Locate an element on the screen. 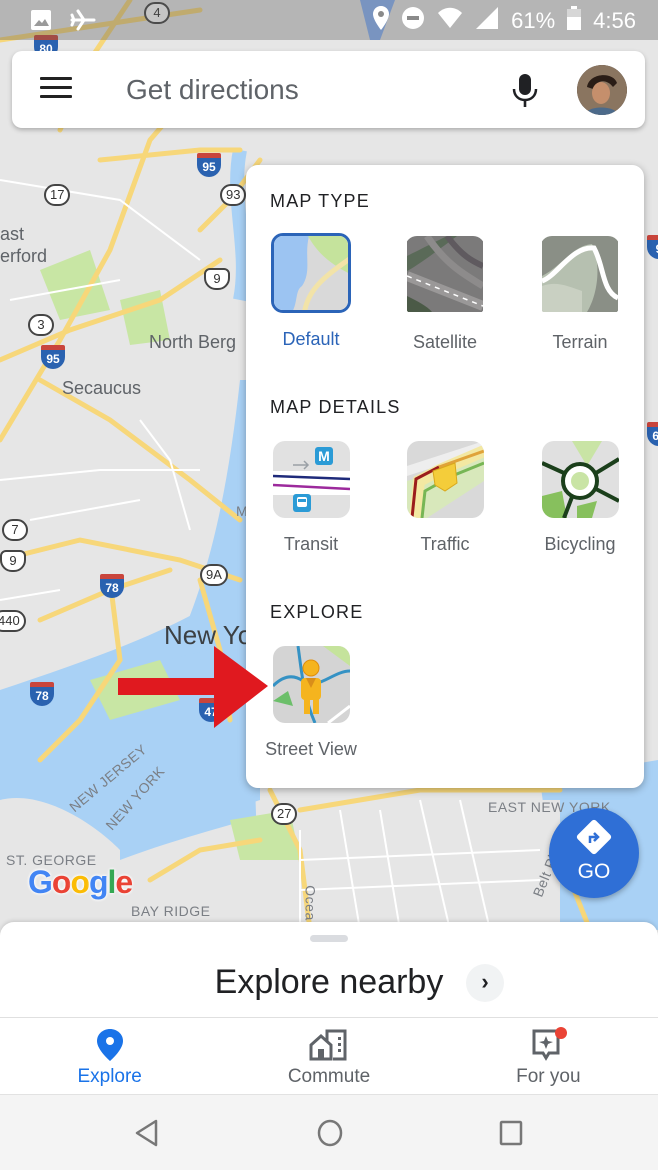 This screenshot has height=1170, width=658. for-you-icon is located at coordinates (548, 1044).